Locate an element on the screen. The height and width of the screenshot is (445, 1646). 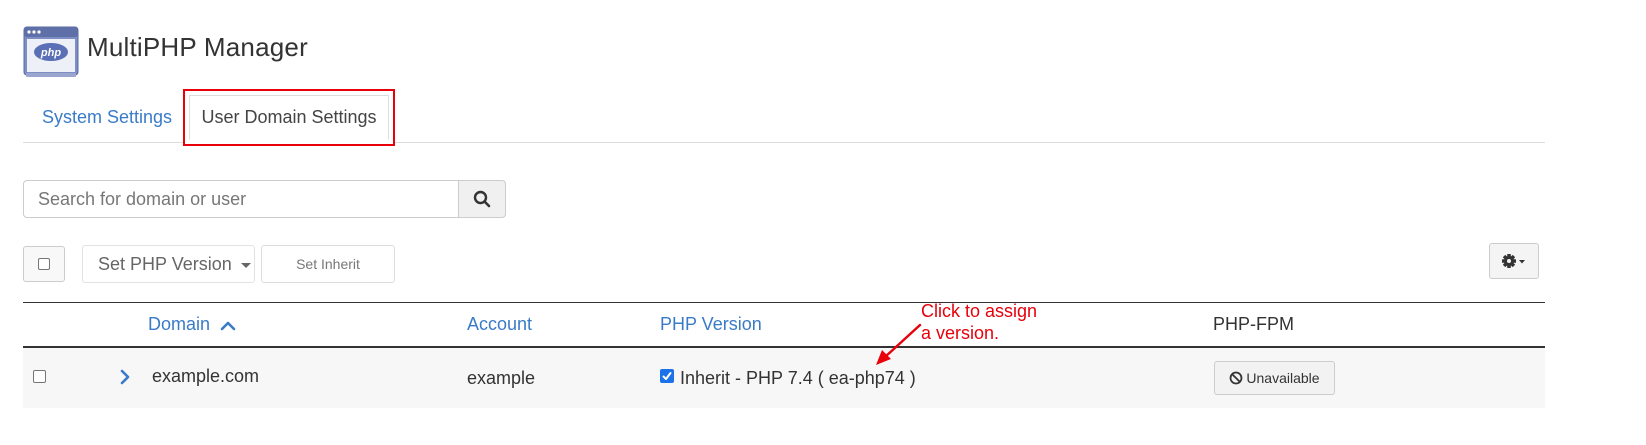
ban-icon is located at coordinates (1236, 378).